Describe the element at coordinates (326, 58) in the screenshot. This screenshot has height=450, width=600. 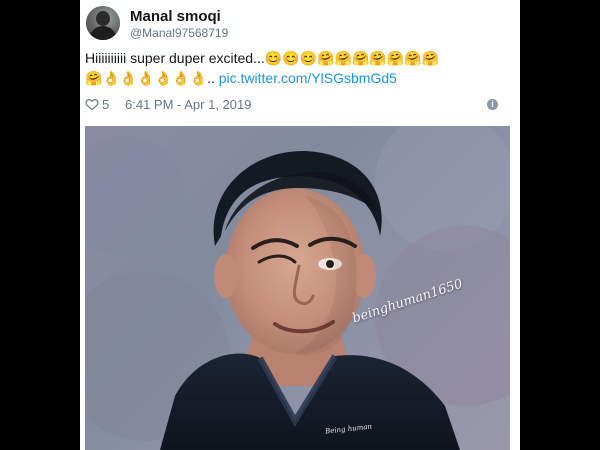
I see `tweet-emoji-row1-3: 🤗` at that location.